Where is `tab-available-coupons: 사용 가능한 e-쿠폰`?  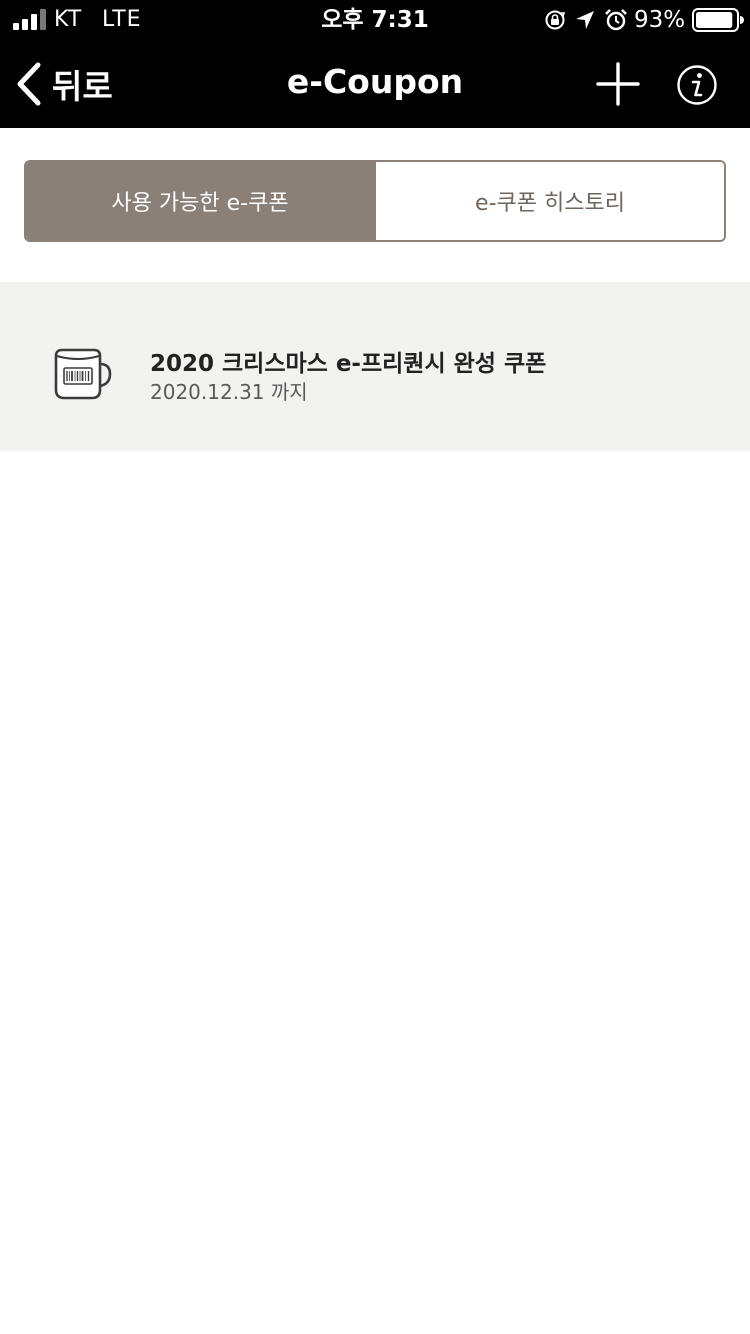 tab-available-coupons: 사용 가능한 e-쿠폰 is located at coordinates (200, 201).